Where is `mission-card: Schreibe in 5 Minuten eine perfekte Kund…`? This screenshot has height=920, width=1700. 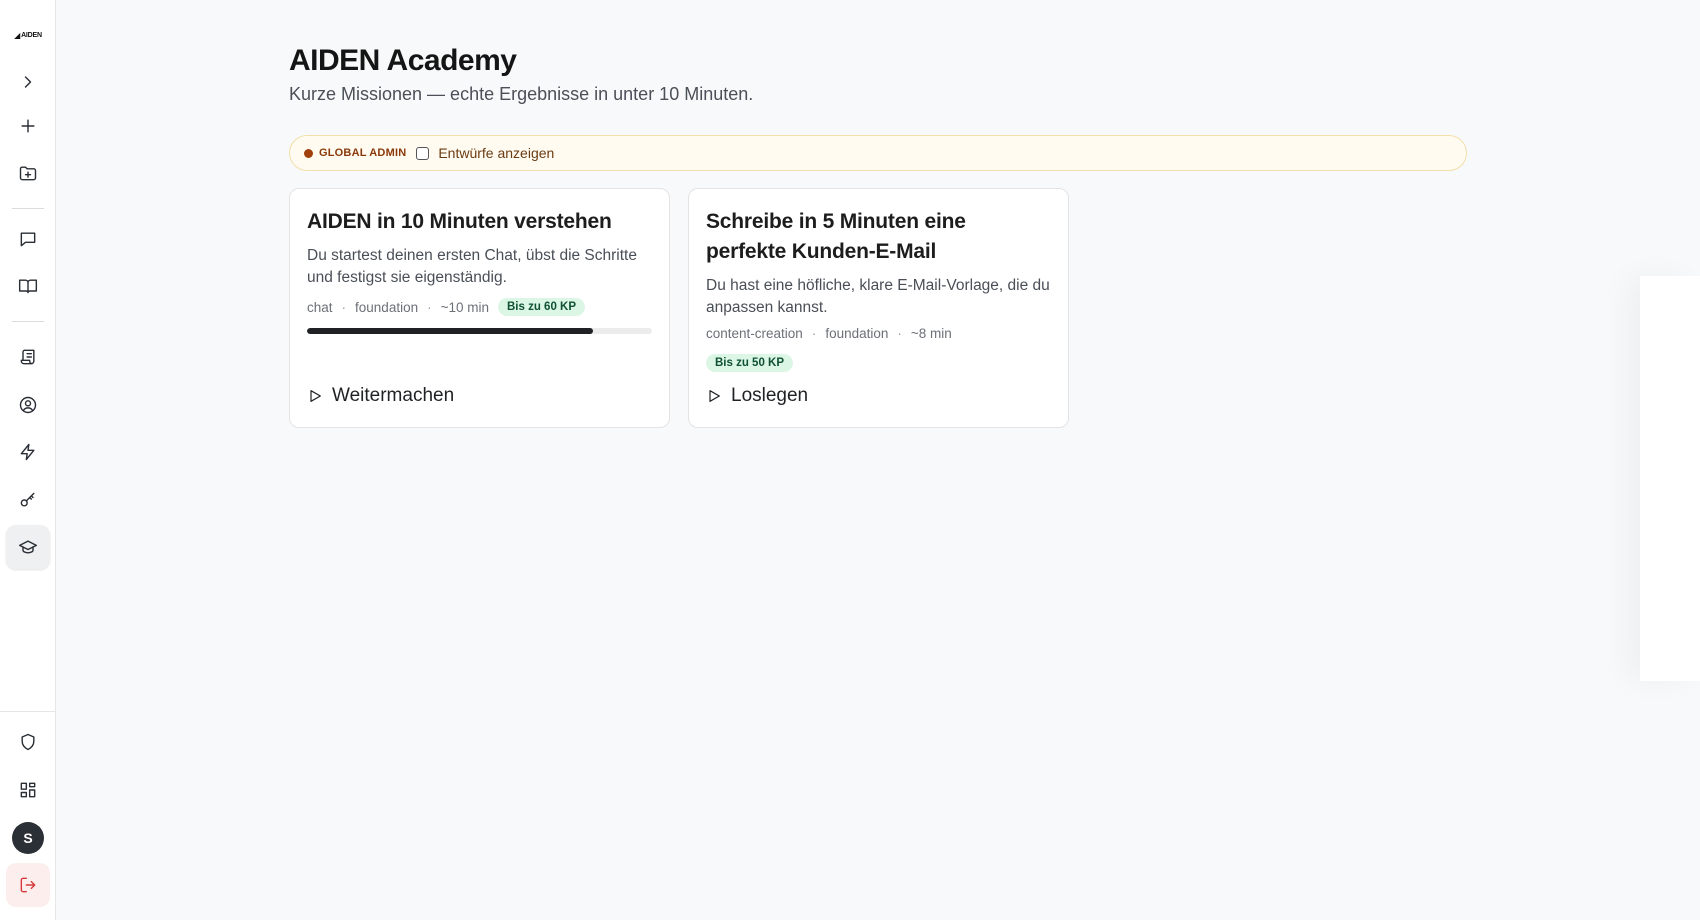
mission-card: Schreibe in 5 Minuten eine perfekte Kund… is located at coordinates (878, 308).